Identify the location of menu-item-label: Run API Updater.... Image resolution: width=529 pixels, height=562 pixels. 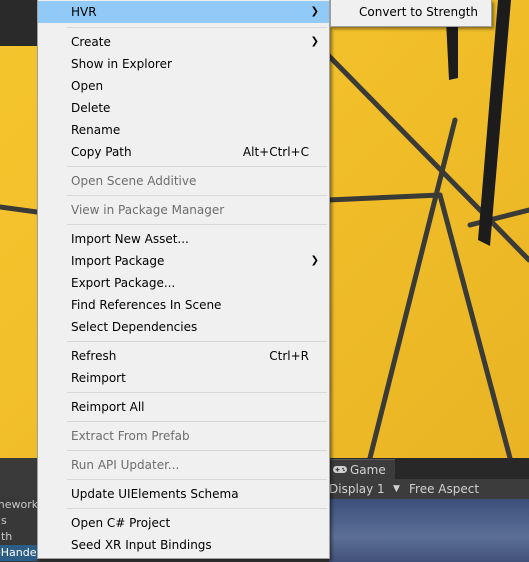
(125, 465).